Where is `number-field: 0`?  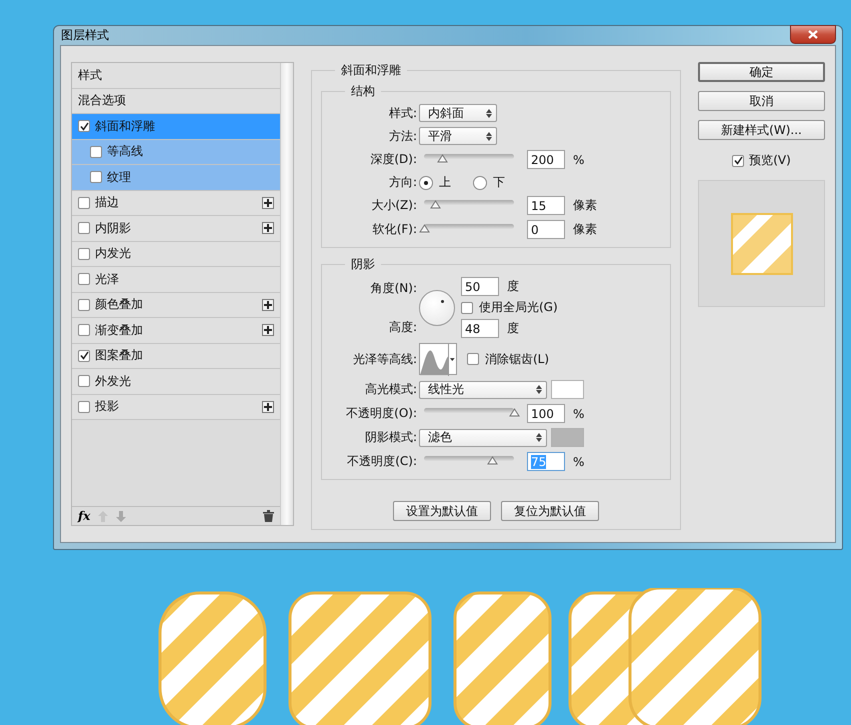
number-field: 0 is located at coordinates (546, 229).